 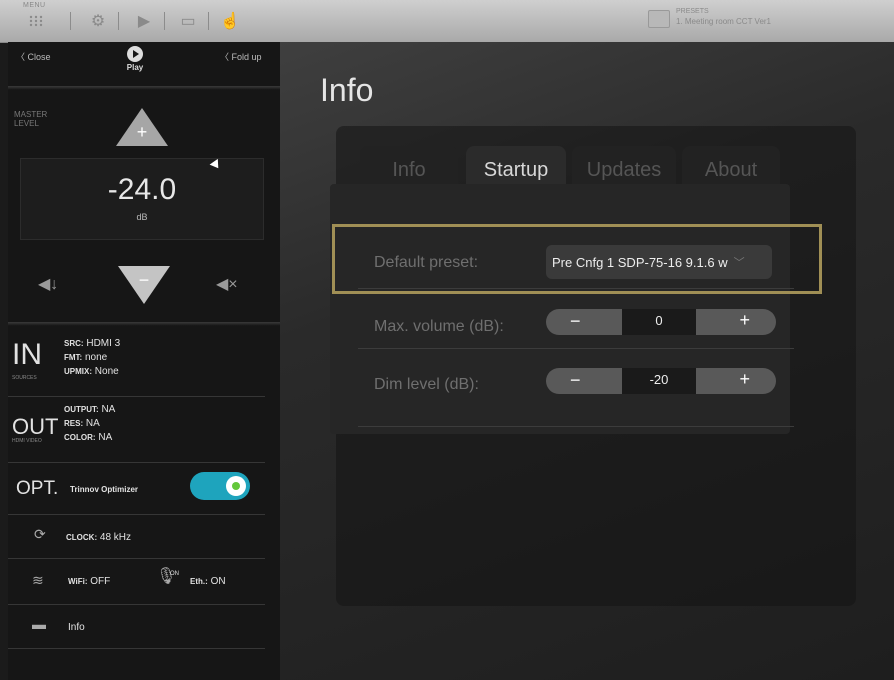 I want to click on folder-icon, so click(x=659, y=19).